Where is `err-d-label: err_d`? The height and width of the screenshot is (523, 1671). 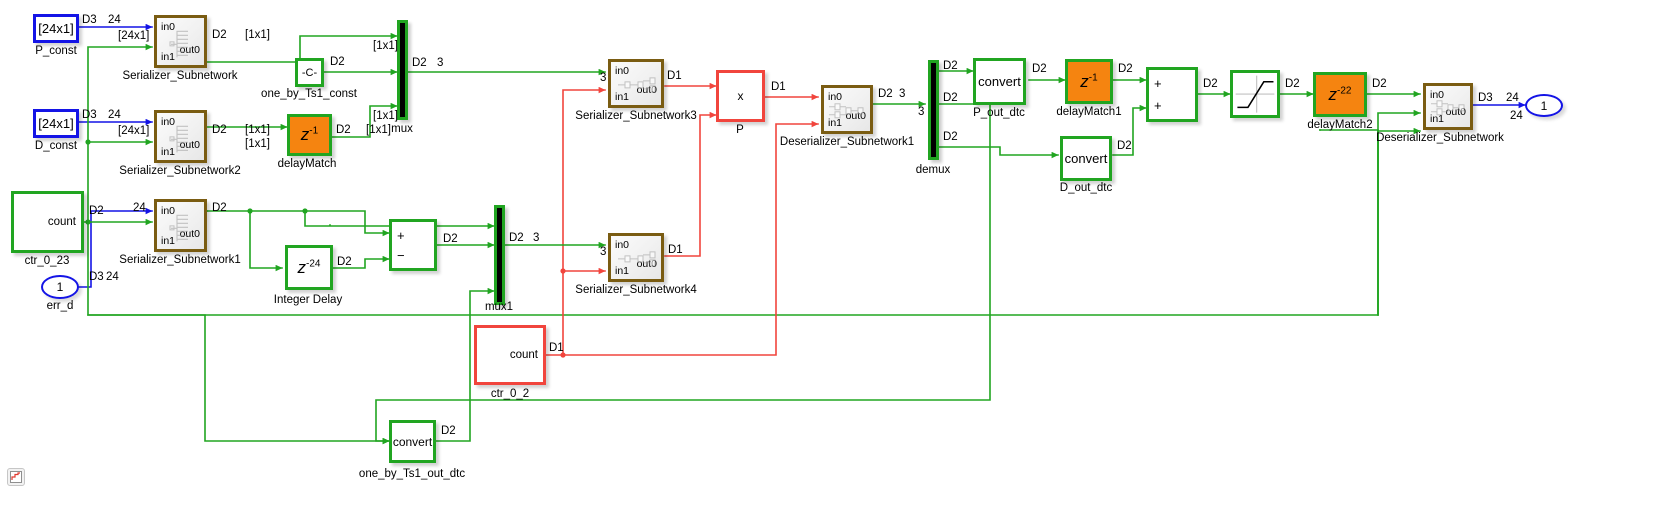
err-d-label: err_d is located at coordinates (60, 306).